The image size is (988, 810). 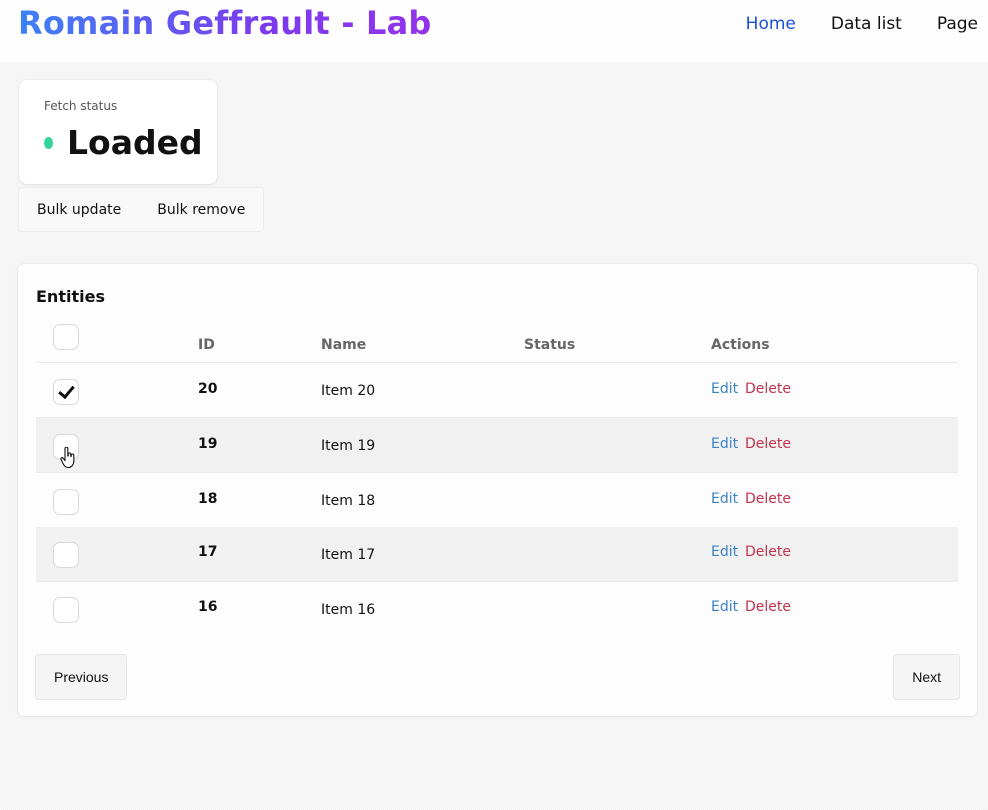 What do you see at coordinates (348, 391) in the screenshot?
I see `row-name: Item 20` at bounding box center [348, 391].